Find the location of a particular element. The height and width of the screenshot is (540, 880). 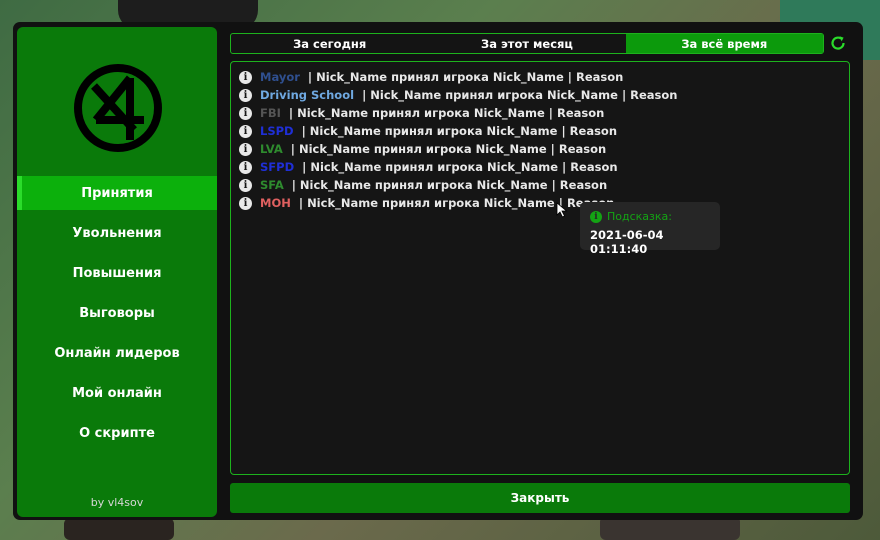

log-org: Driving School is located at coordinates (307, 95).